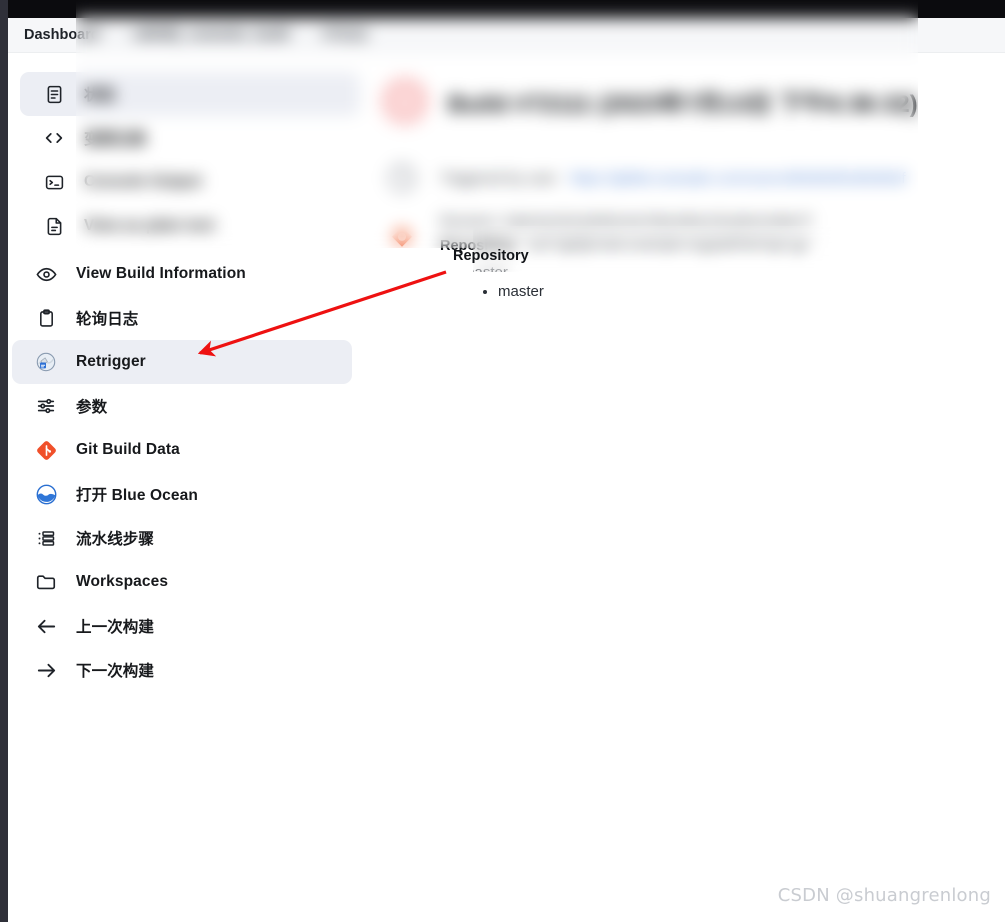 Image resolution: width=1005 pixels, height=922 pixels. I want to click on sidebar-item-label: Retrigger, so click(111, 361).